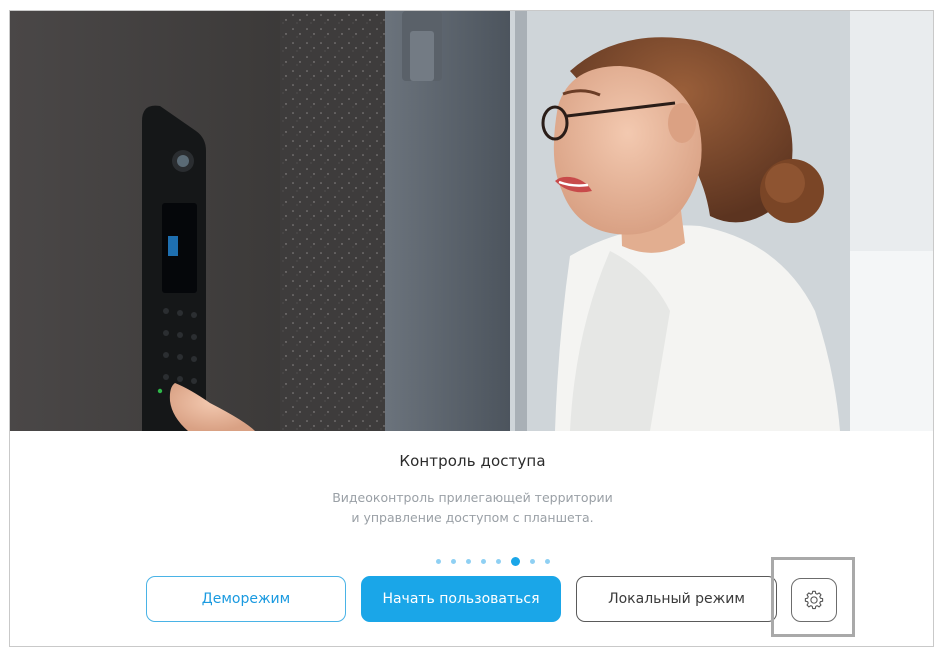 This screenshot has width=941, height=666. What do you see at coordinates (174, 268) in the screenshot?
I see `intercom-panel` at bounding box center [174, 268].